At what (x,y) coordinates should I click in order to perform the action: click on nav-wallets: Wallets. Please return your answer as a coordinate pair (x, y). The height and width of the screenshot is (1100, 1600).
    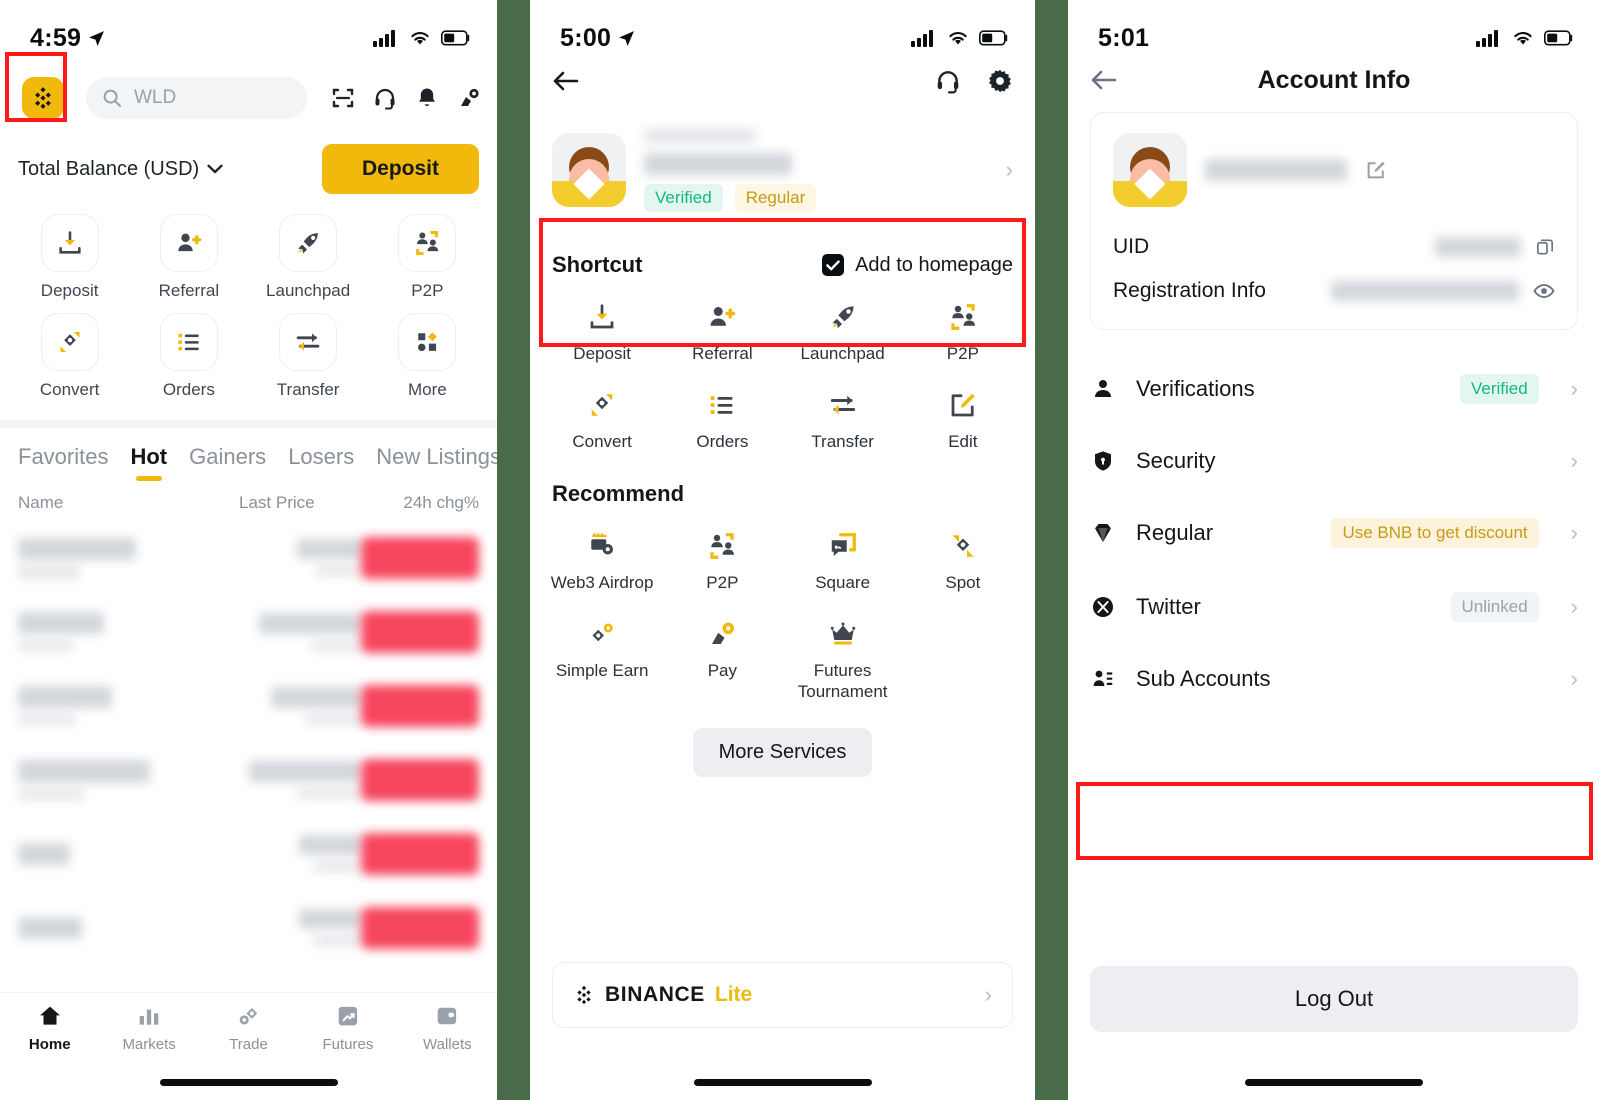
    Looking at the image, I should click on (447, 1028).